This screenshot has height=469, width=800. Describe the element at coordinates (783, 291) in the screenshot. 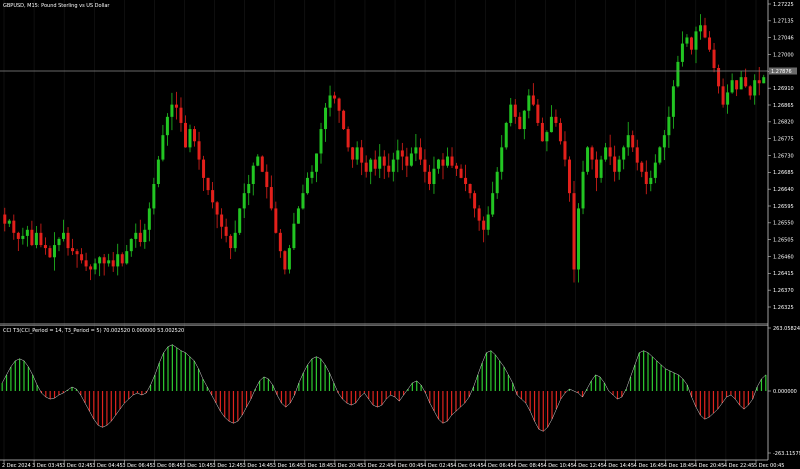

I see `price-axis-label: 1.26370` at that location.